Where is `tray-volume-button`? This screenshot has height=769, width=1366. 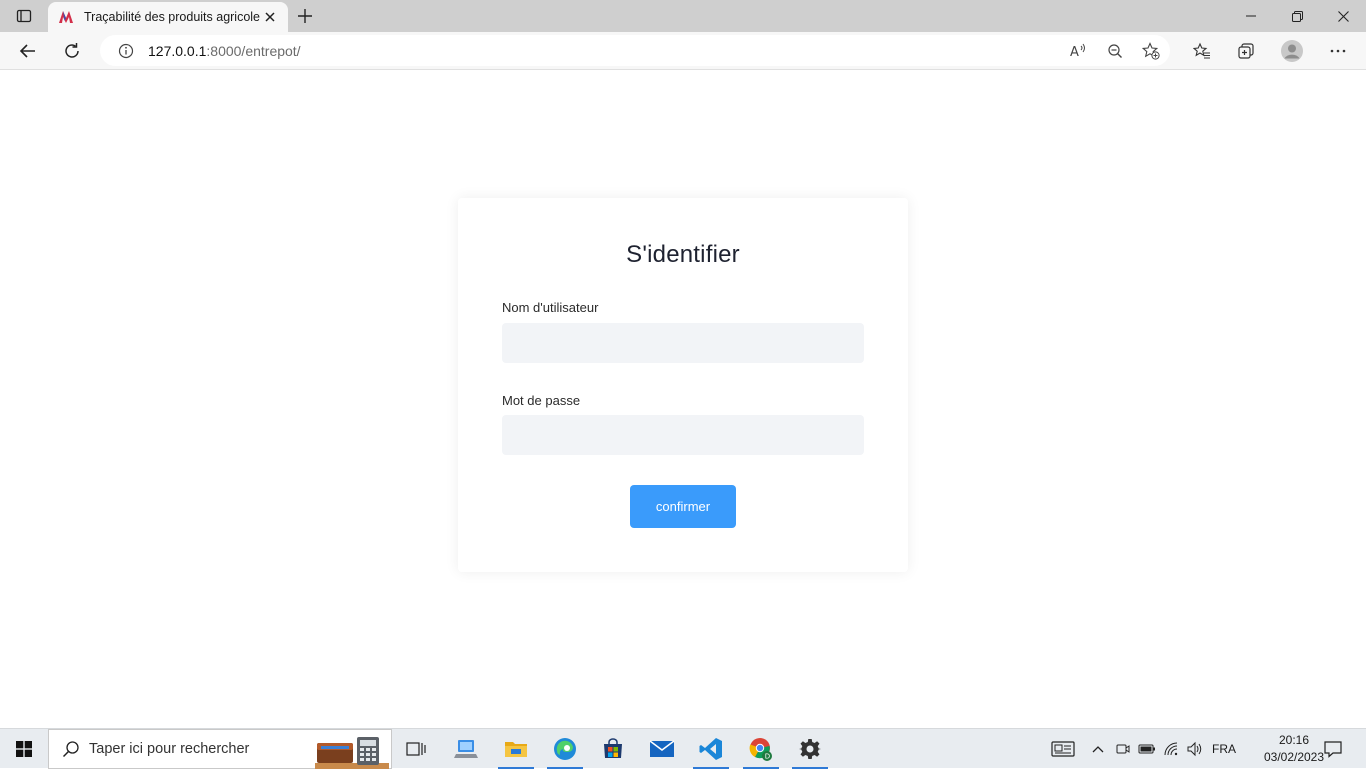
tray-volume-button is located at coordinates (1195, 749).